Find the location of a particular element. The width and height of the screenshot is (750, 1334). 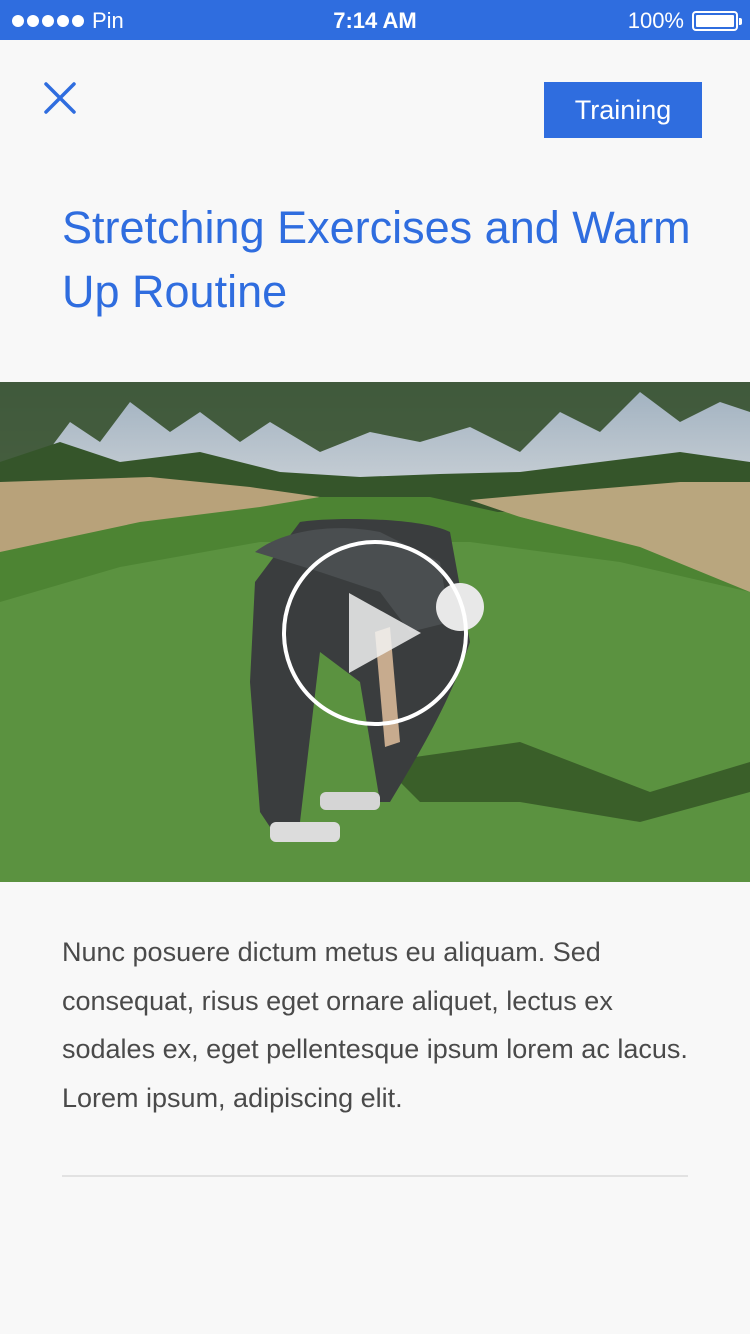

status-bar: Pin 7:14 AM 100% is located at coordinates (375, 20).